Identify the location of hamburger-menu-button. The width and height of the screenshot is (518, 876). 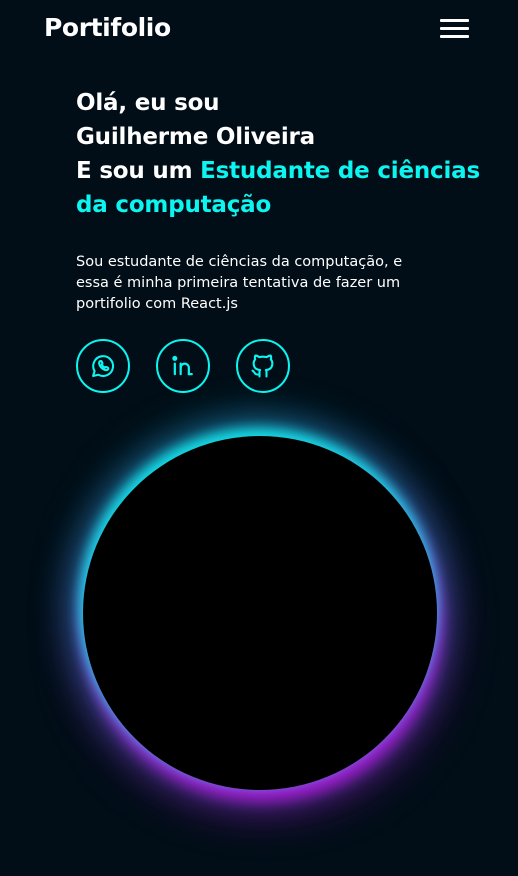
(454, 30).